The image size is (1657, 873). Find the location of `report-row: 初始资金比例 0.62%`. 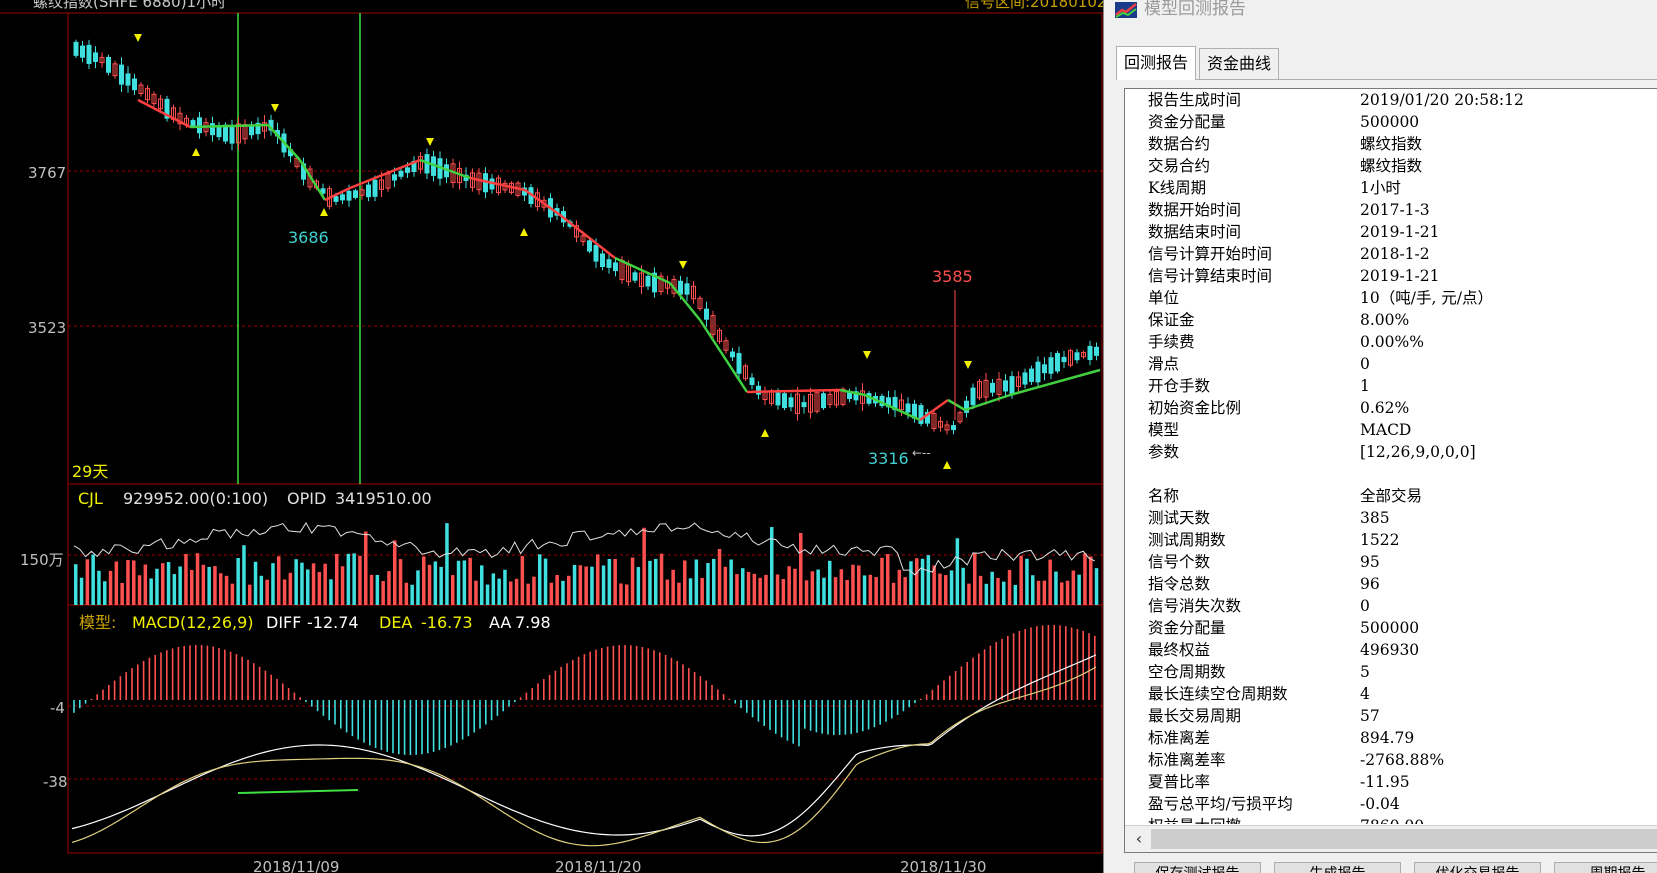

report-row: 初始资金比例 0.62% is located at coordinates (1391, 408).